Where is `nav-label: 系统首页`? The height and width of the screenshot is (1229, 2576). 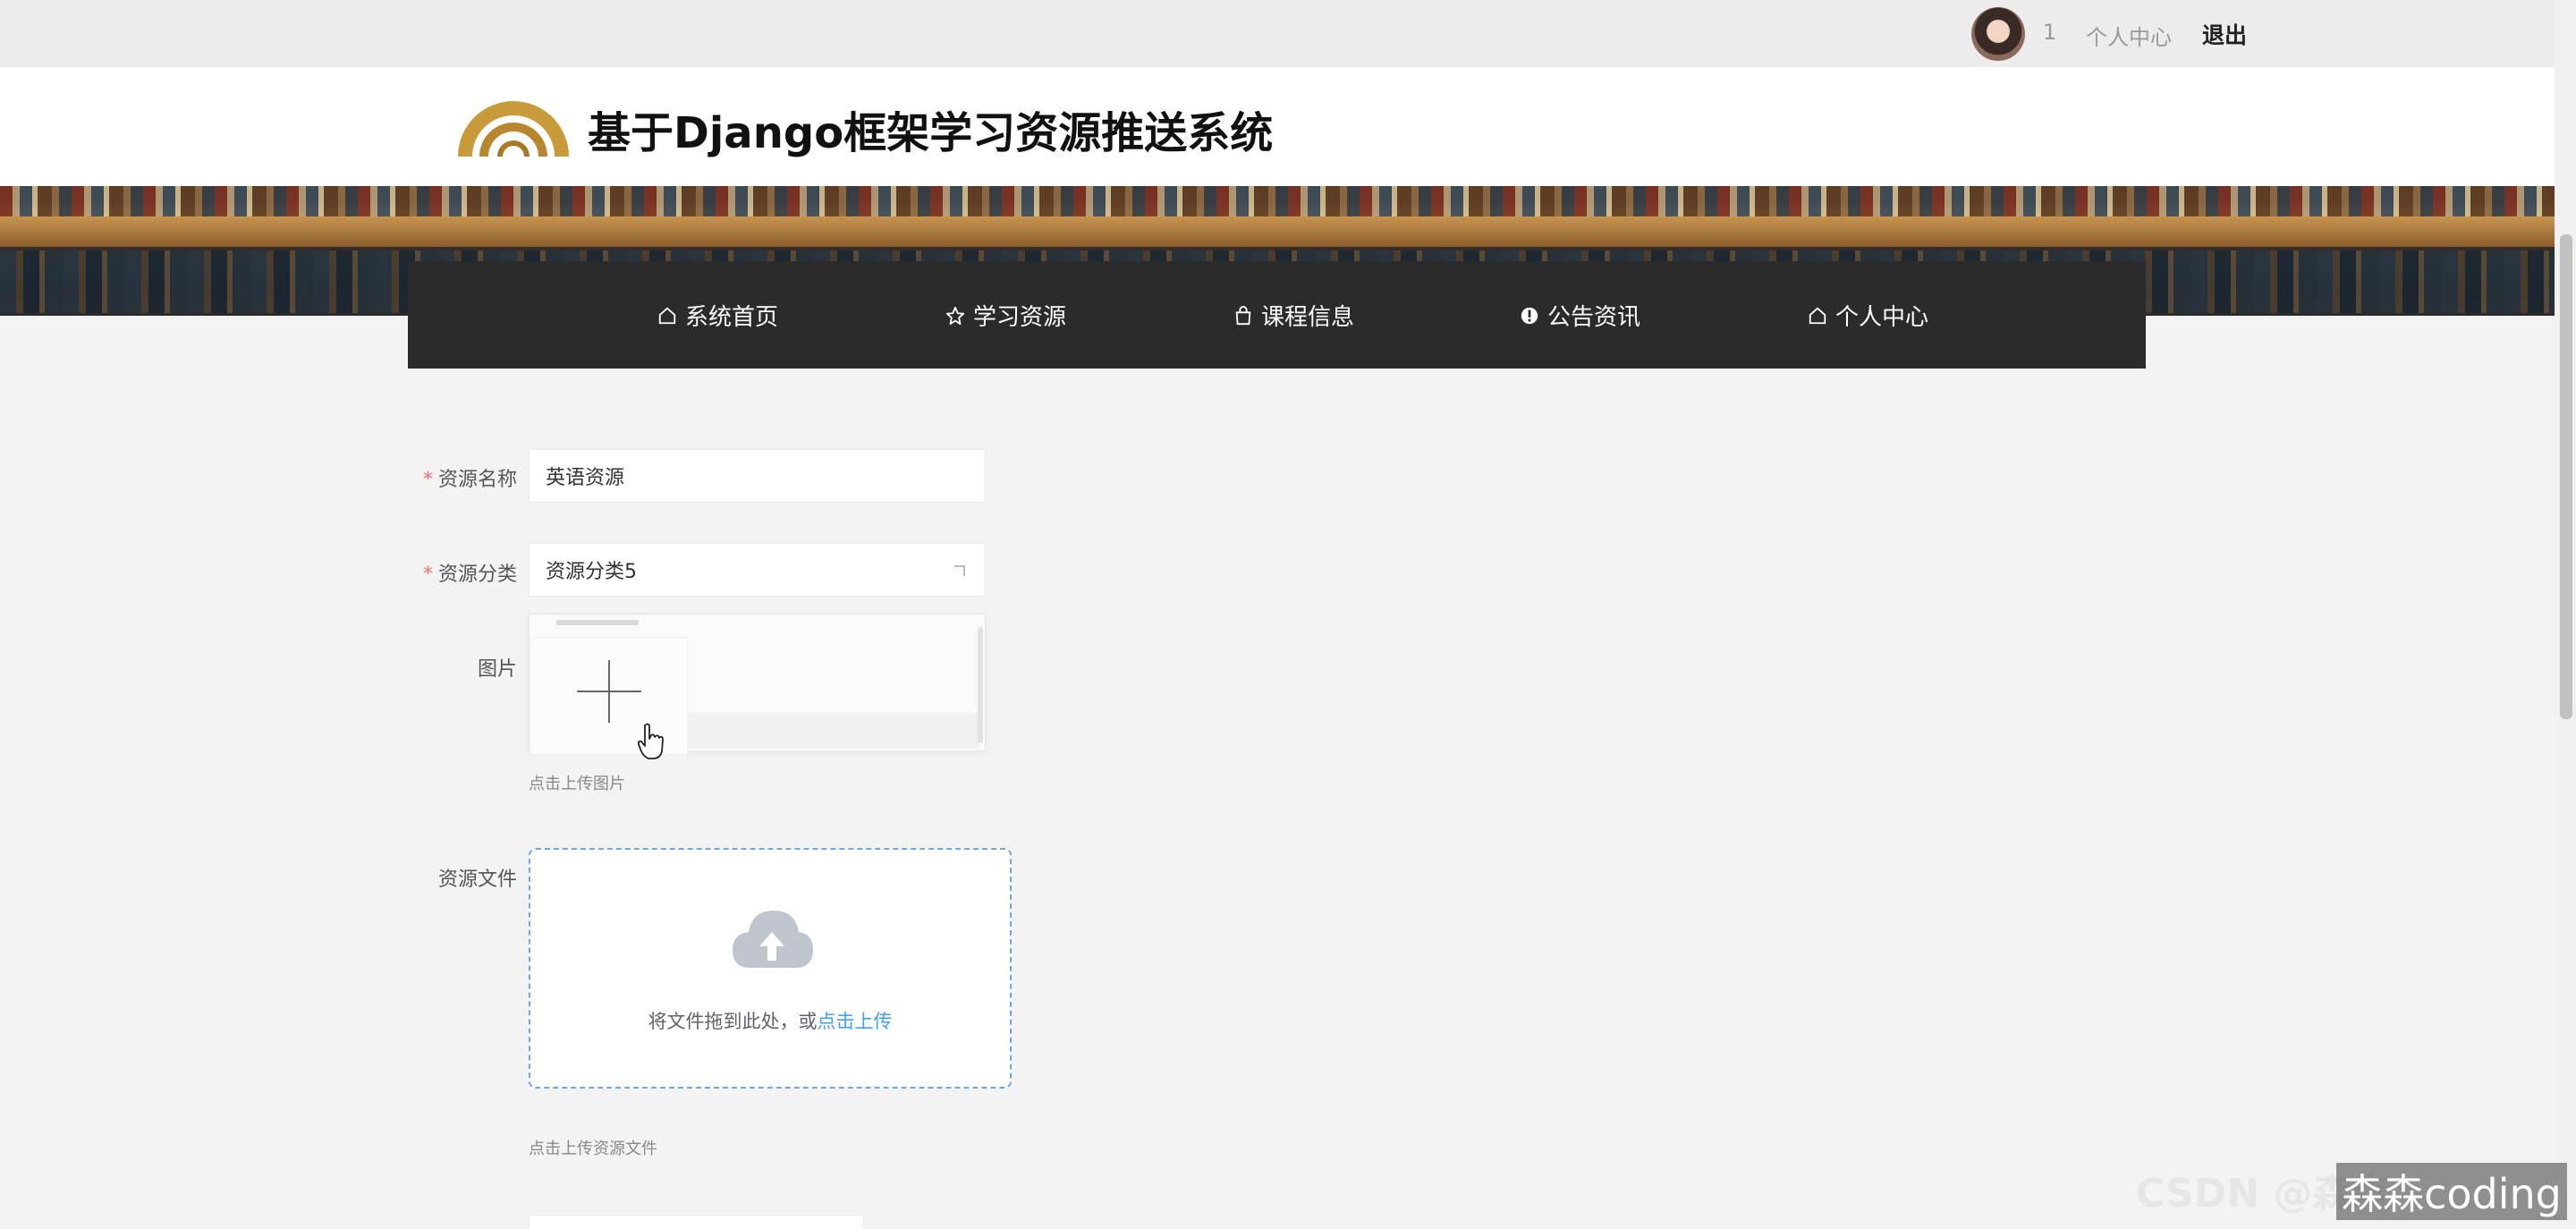
nav-label: 系统首页 is located at coordinates (732, 317).